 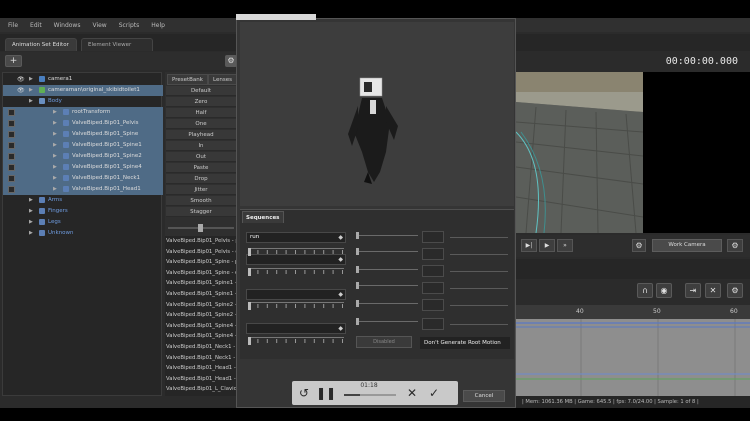 What do you see at coordinates (645, 290) in the screenshot?
I see `magnet-icon: ∩` at bounding box center [645, 290].